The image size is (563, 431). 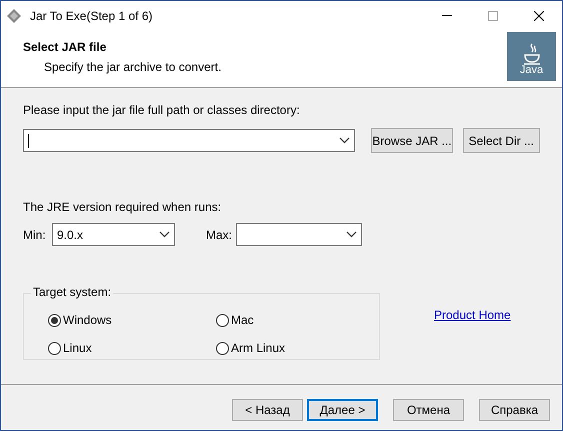 I want to click on wizard-button: Отмена, so click(x=428, y=410).